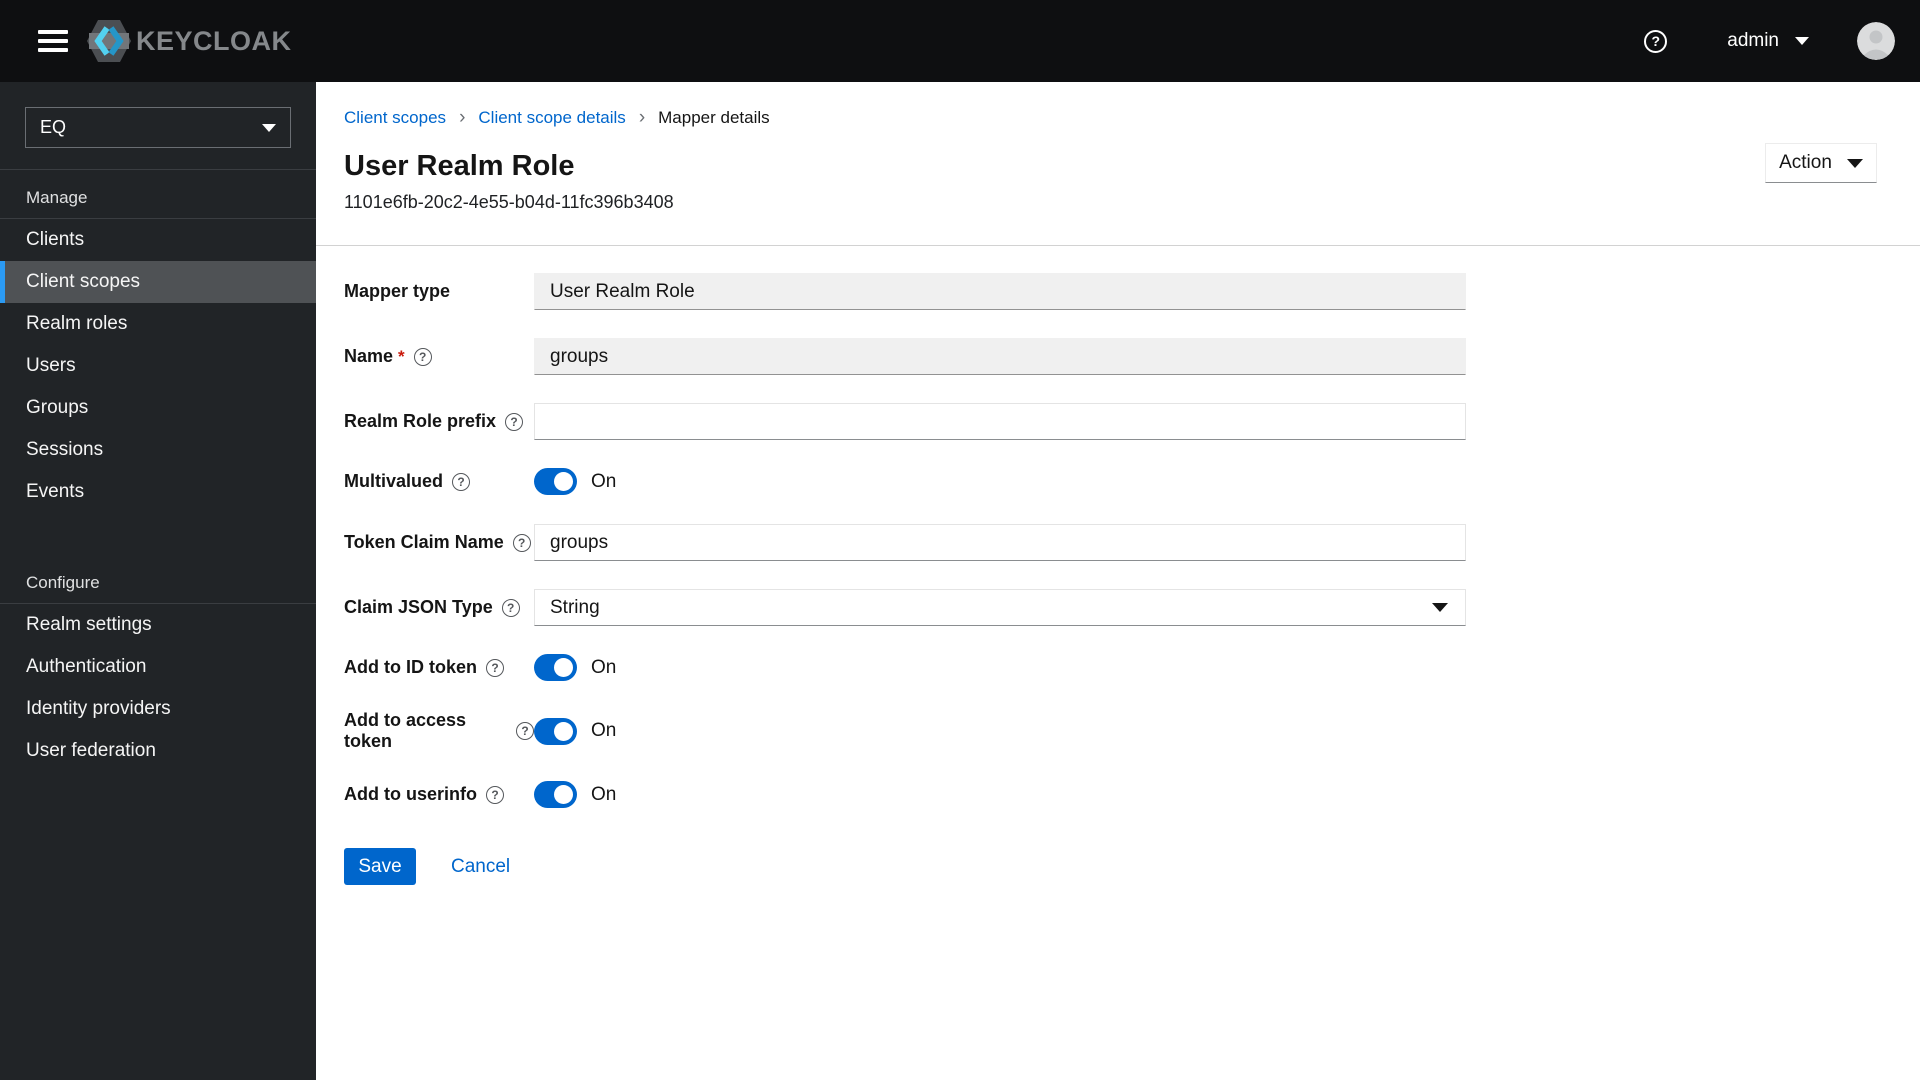 The image size is (1920, 1080). I want to click on add-to-id-token-toggle, so click(555, 667).